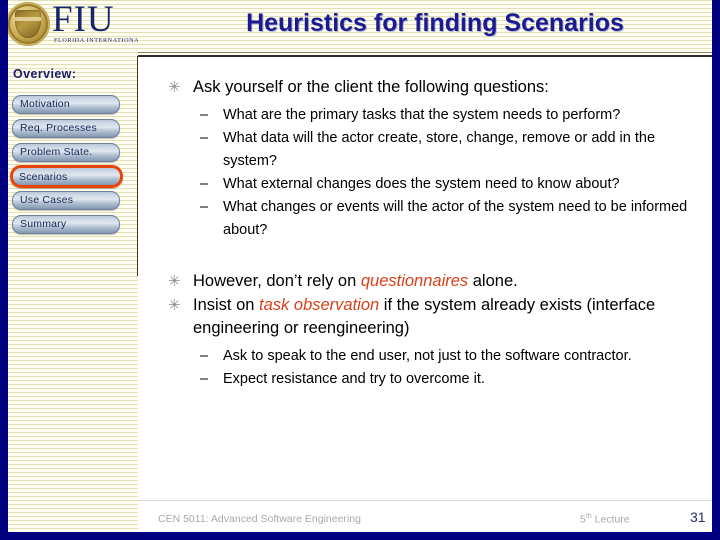  I want to click on sidebar-item-req-processes: Req. Processes, so click(66, 128).